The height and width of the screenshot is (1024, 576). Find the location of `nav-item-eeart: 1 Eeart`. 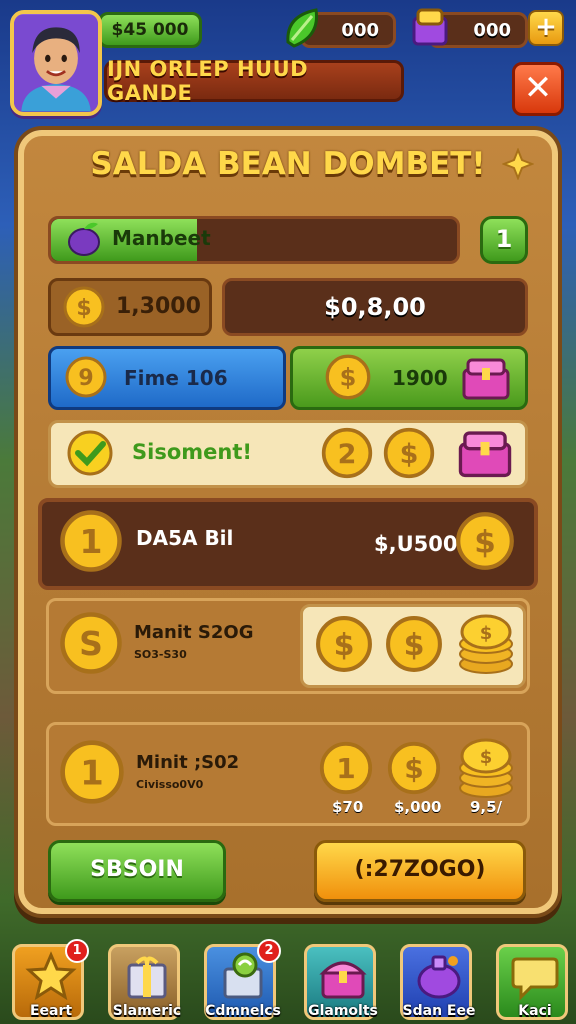

nav-item-eeart: 1 Eeart is located at coordinates (50, 979).